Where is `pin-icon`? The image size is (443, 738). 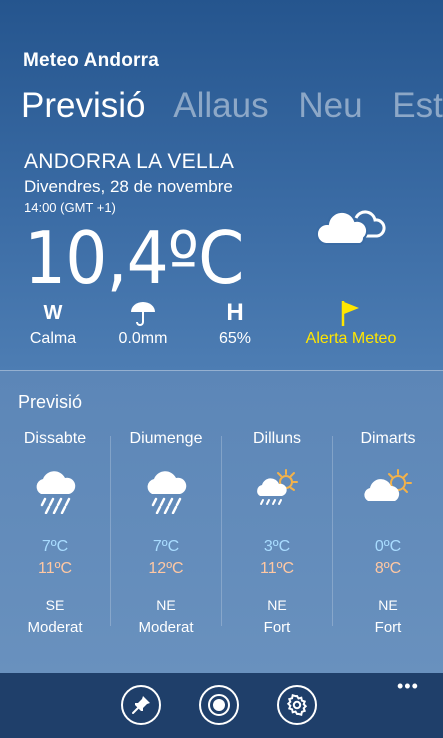 pin-icon is located at coordinates (141, 705).